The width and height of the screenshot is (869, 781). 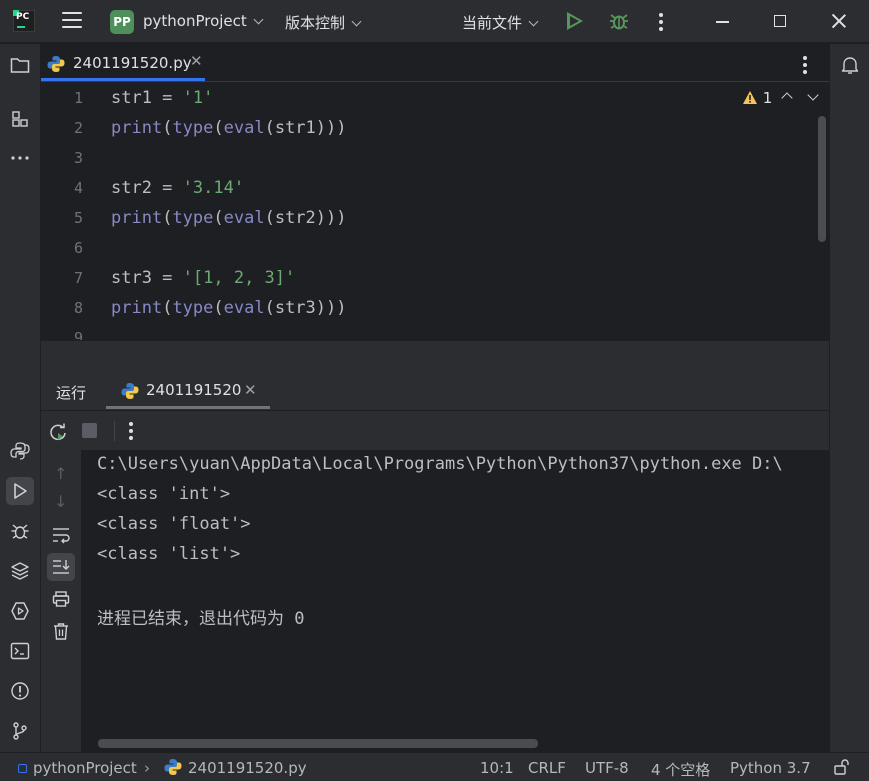 I want to click on code-token: (str2))), so click(x=305, y=218).